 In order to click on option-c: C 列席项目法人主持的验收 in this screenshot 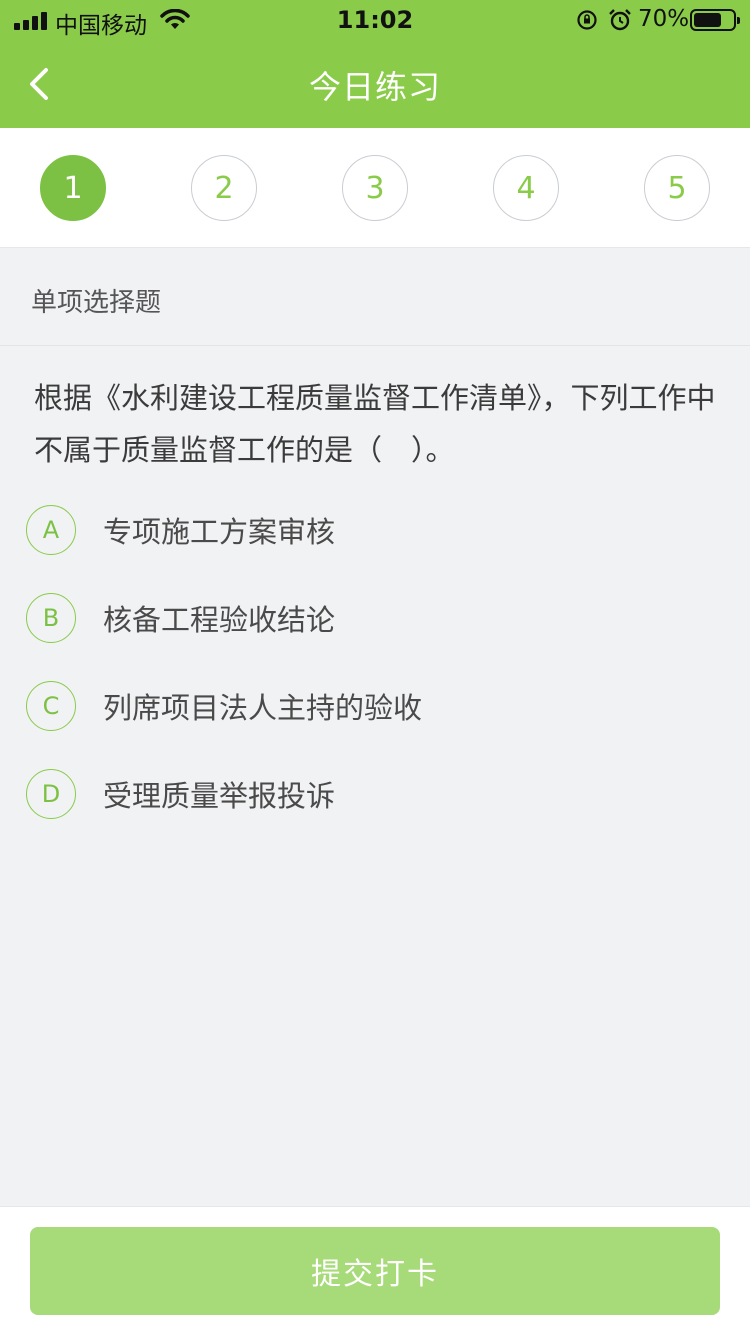, I will do `click(371, 706)`.